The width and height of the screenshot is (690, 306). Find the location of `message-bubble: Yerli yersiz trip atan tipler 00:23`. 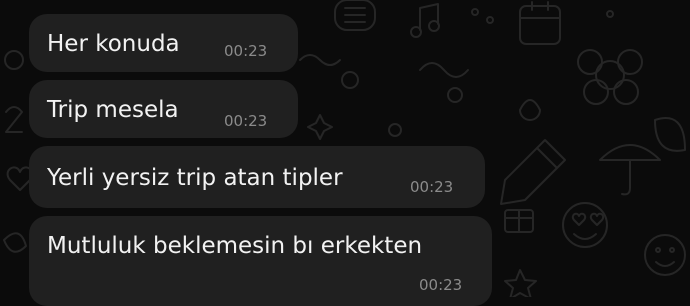

message-bubble: Yerli yersiz trip atan tipler 00:23 is located at coordinates (257, 177).